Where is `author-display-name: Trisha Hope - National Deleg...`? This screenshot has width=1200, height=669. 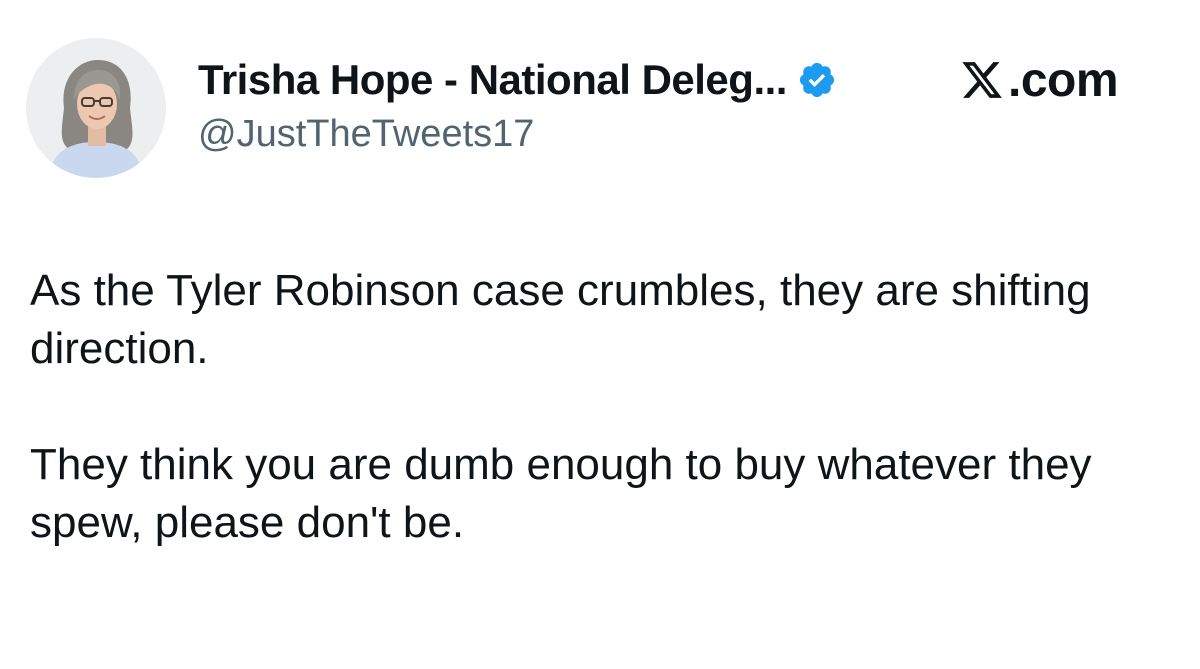
author-display-name: Trisha Hope - National Deleg... is located at coordinates (492, 80).